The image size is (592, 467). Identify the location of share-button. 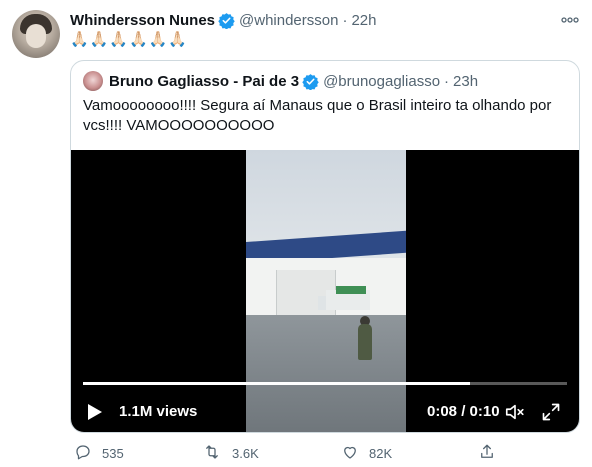
(492, 453).